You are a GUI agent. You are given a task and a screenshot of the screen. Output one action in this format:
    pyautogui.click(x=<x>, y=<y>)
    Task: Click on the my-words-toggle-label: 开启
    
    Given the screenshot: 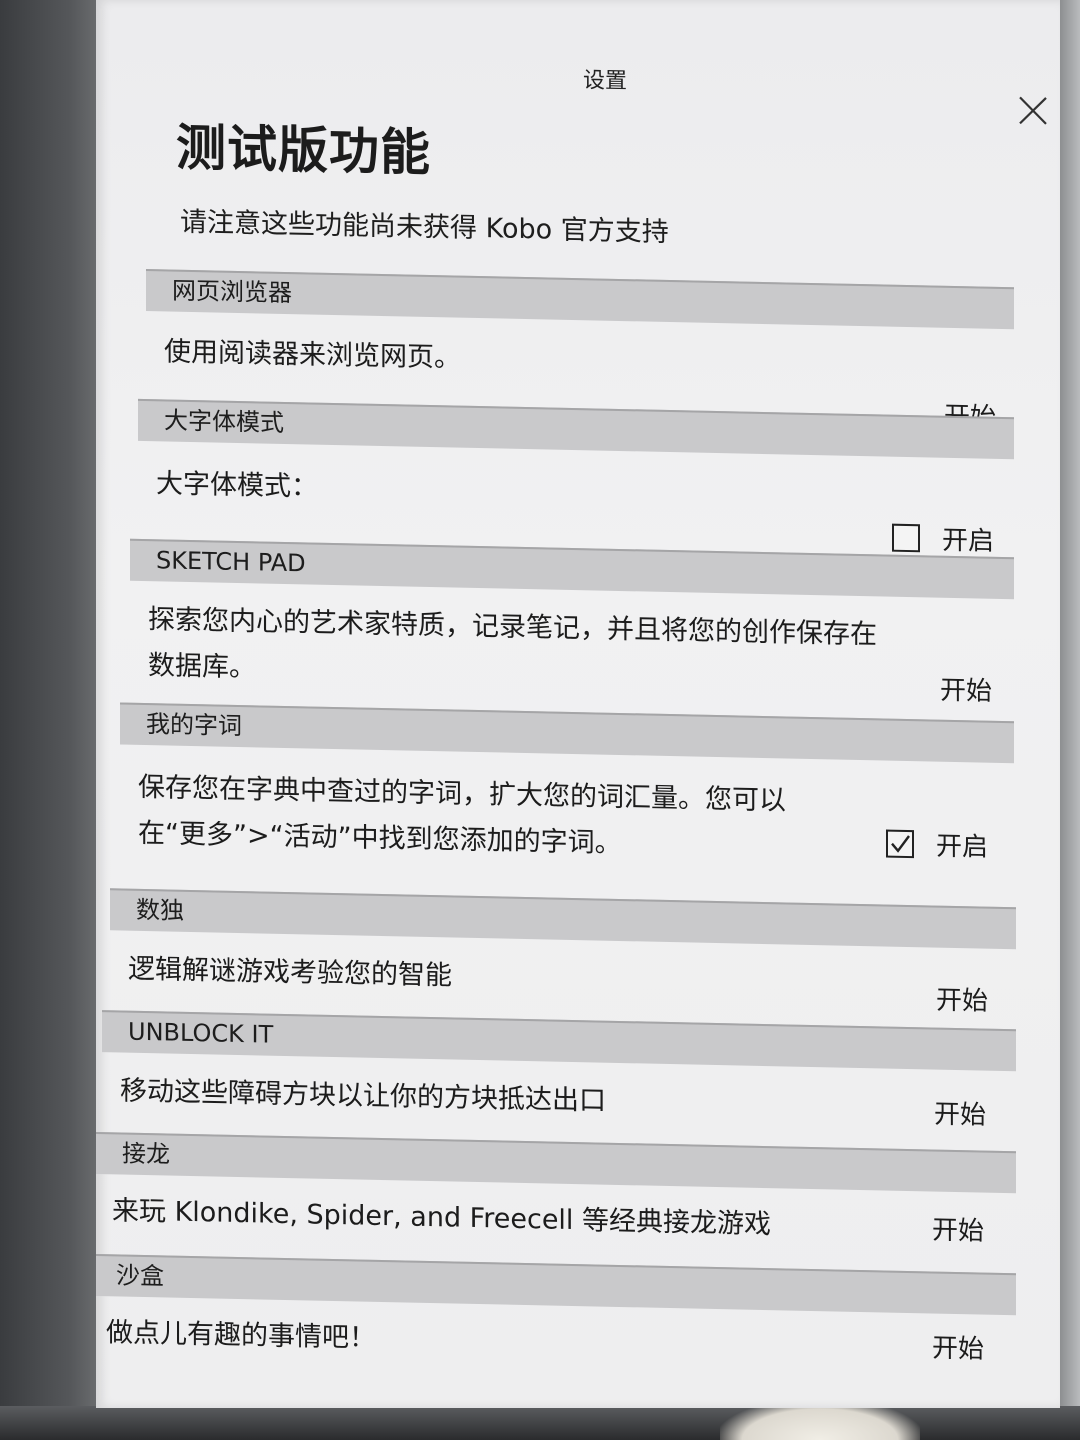 What is the action you would take?
    pyautogui.click(x=962, y=847)
    